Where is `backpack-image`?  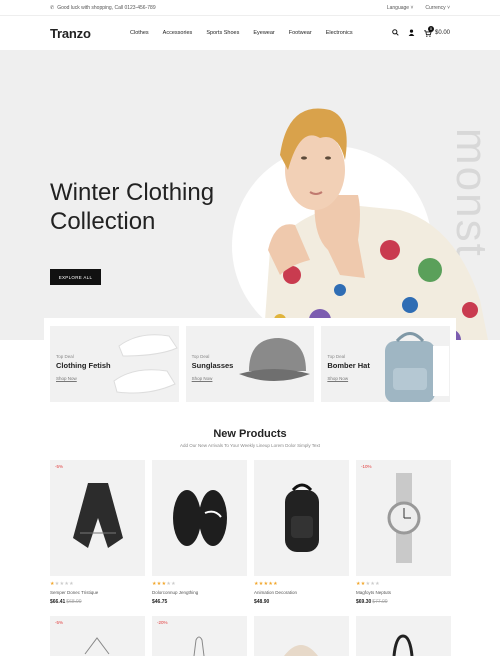 backpack-image is located at coordinates (417, 367).